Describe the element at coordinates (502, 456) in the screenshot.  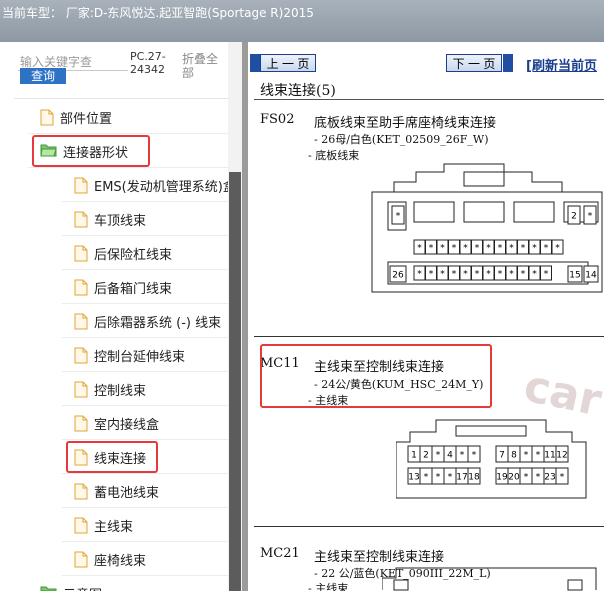
I see `connector-pin-label: 7` at that location.